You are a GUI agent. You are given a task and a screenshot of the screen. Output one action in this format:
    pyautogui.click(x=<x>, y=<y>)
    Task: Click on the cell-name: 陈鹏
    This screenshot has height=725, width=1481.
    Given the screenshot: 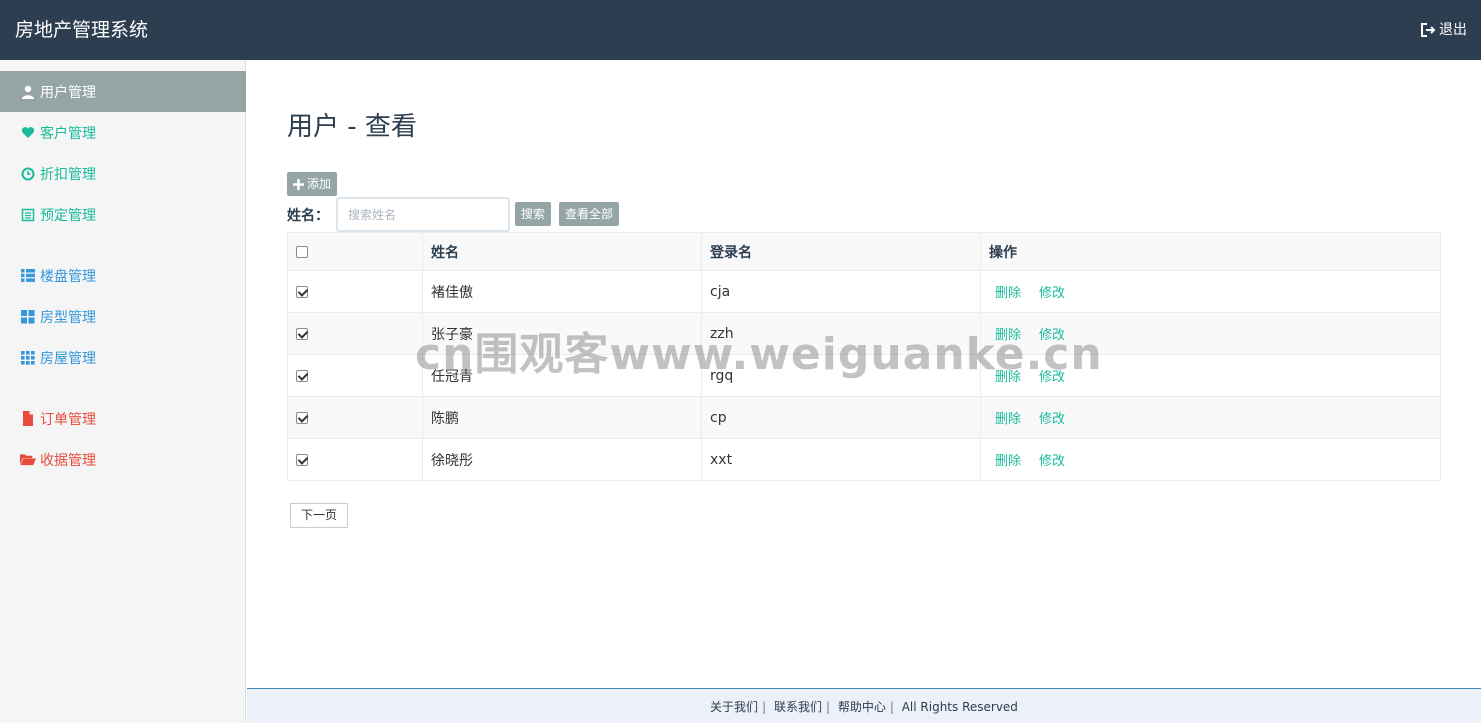 What is the action you would take?
    pyautogui.click(x=562, y=417)
    